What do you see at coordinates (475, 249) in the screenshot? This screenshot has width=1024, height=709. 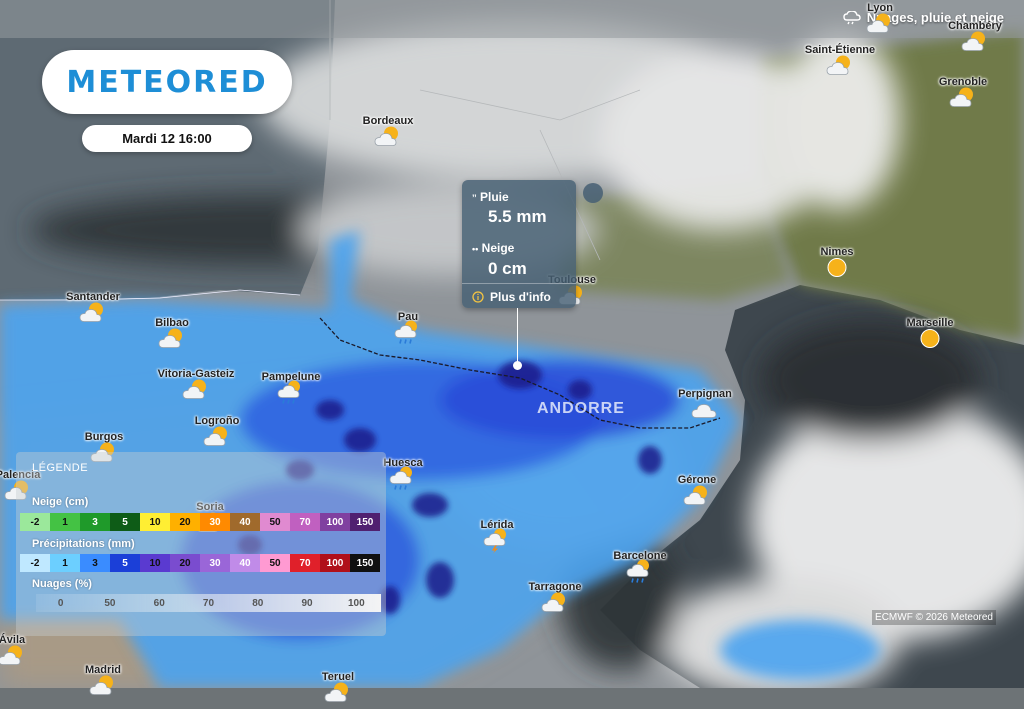 I see `snow-icon: ••` at bounding box center [475, 249].